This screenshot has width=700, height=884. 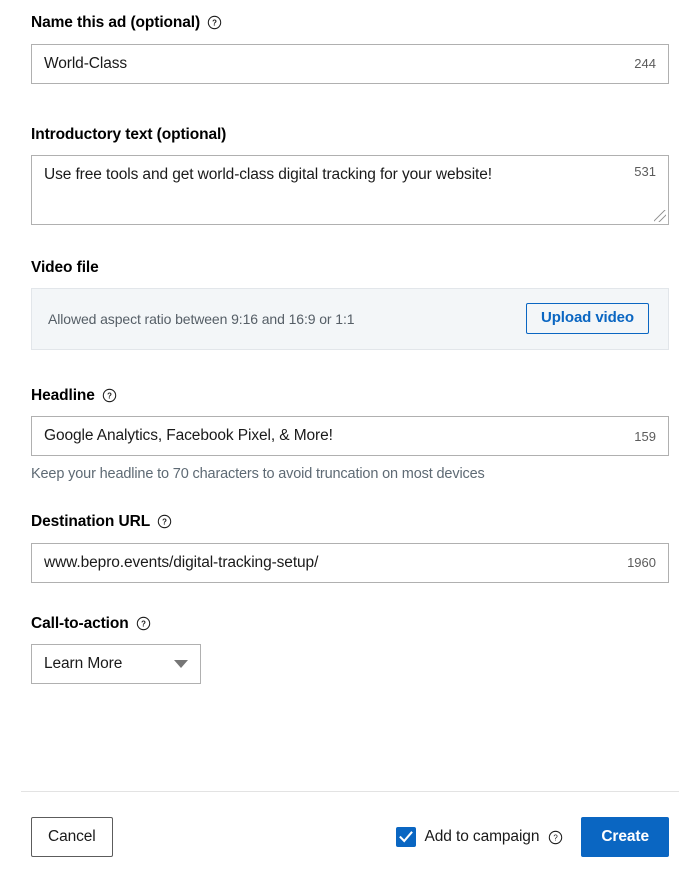 I want to click on add-to-campaign-toggle: Add to campaign ?, so click(x=479, y=836).